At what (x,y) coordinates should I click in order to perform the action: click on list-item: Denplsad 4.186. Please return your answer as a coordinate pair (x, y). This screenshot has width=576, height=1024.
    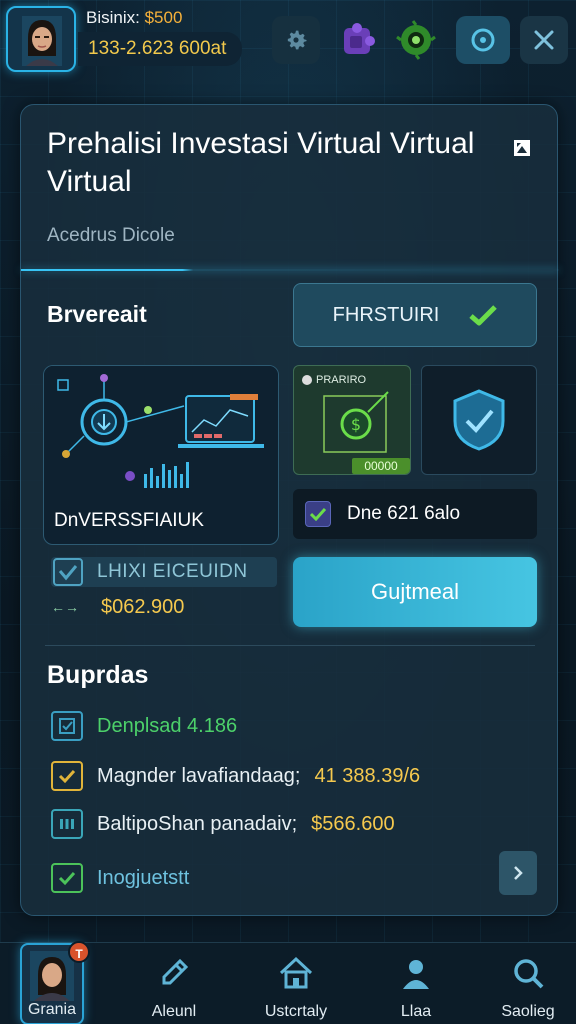
    Looking at the image, I should click on (281, 726).